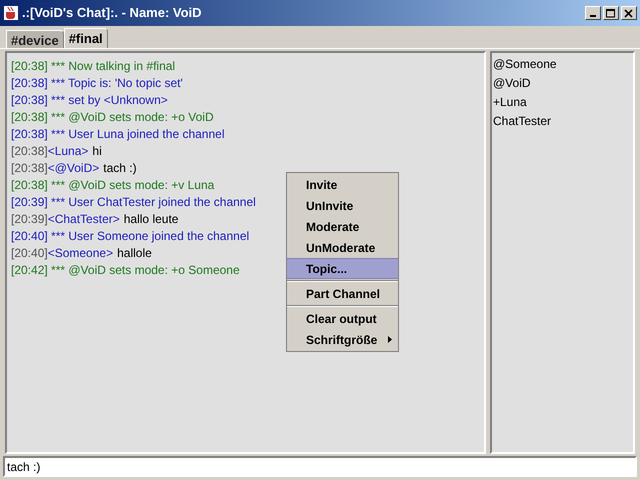  What do you see at coordinates (562, 64) in the screenshot?
I see `user-item: @Someone` at bounding box center [562, 64].